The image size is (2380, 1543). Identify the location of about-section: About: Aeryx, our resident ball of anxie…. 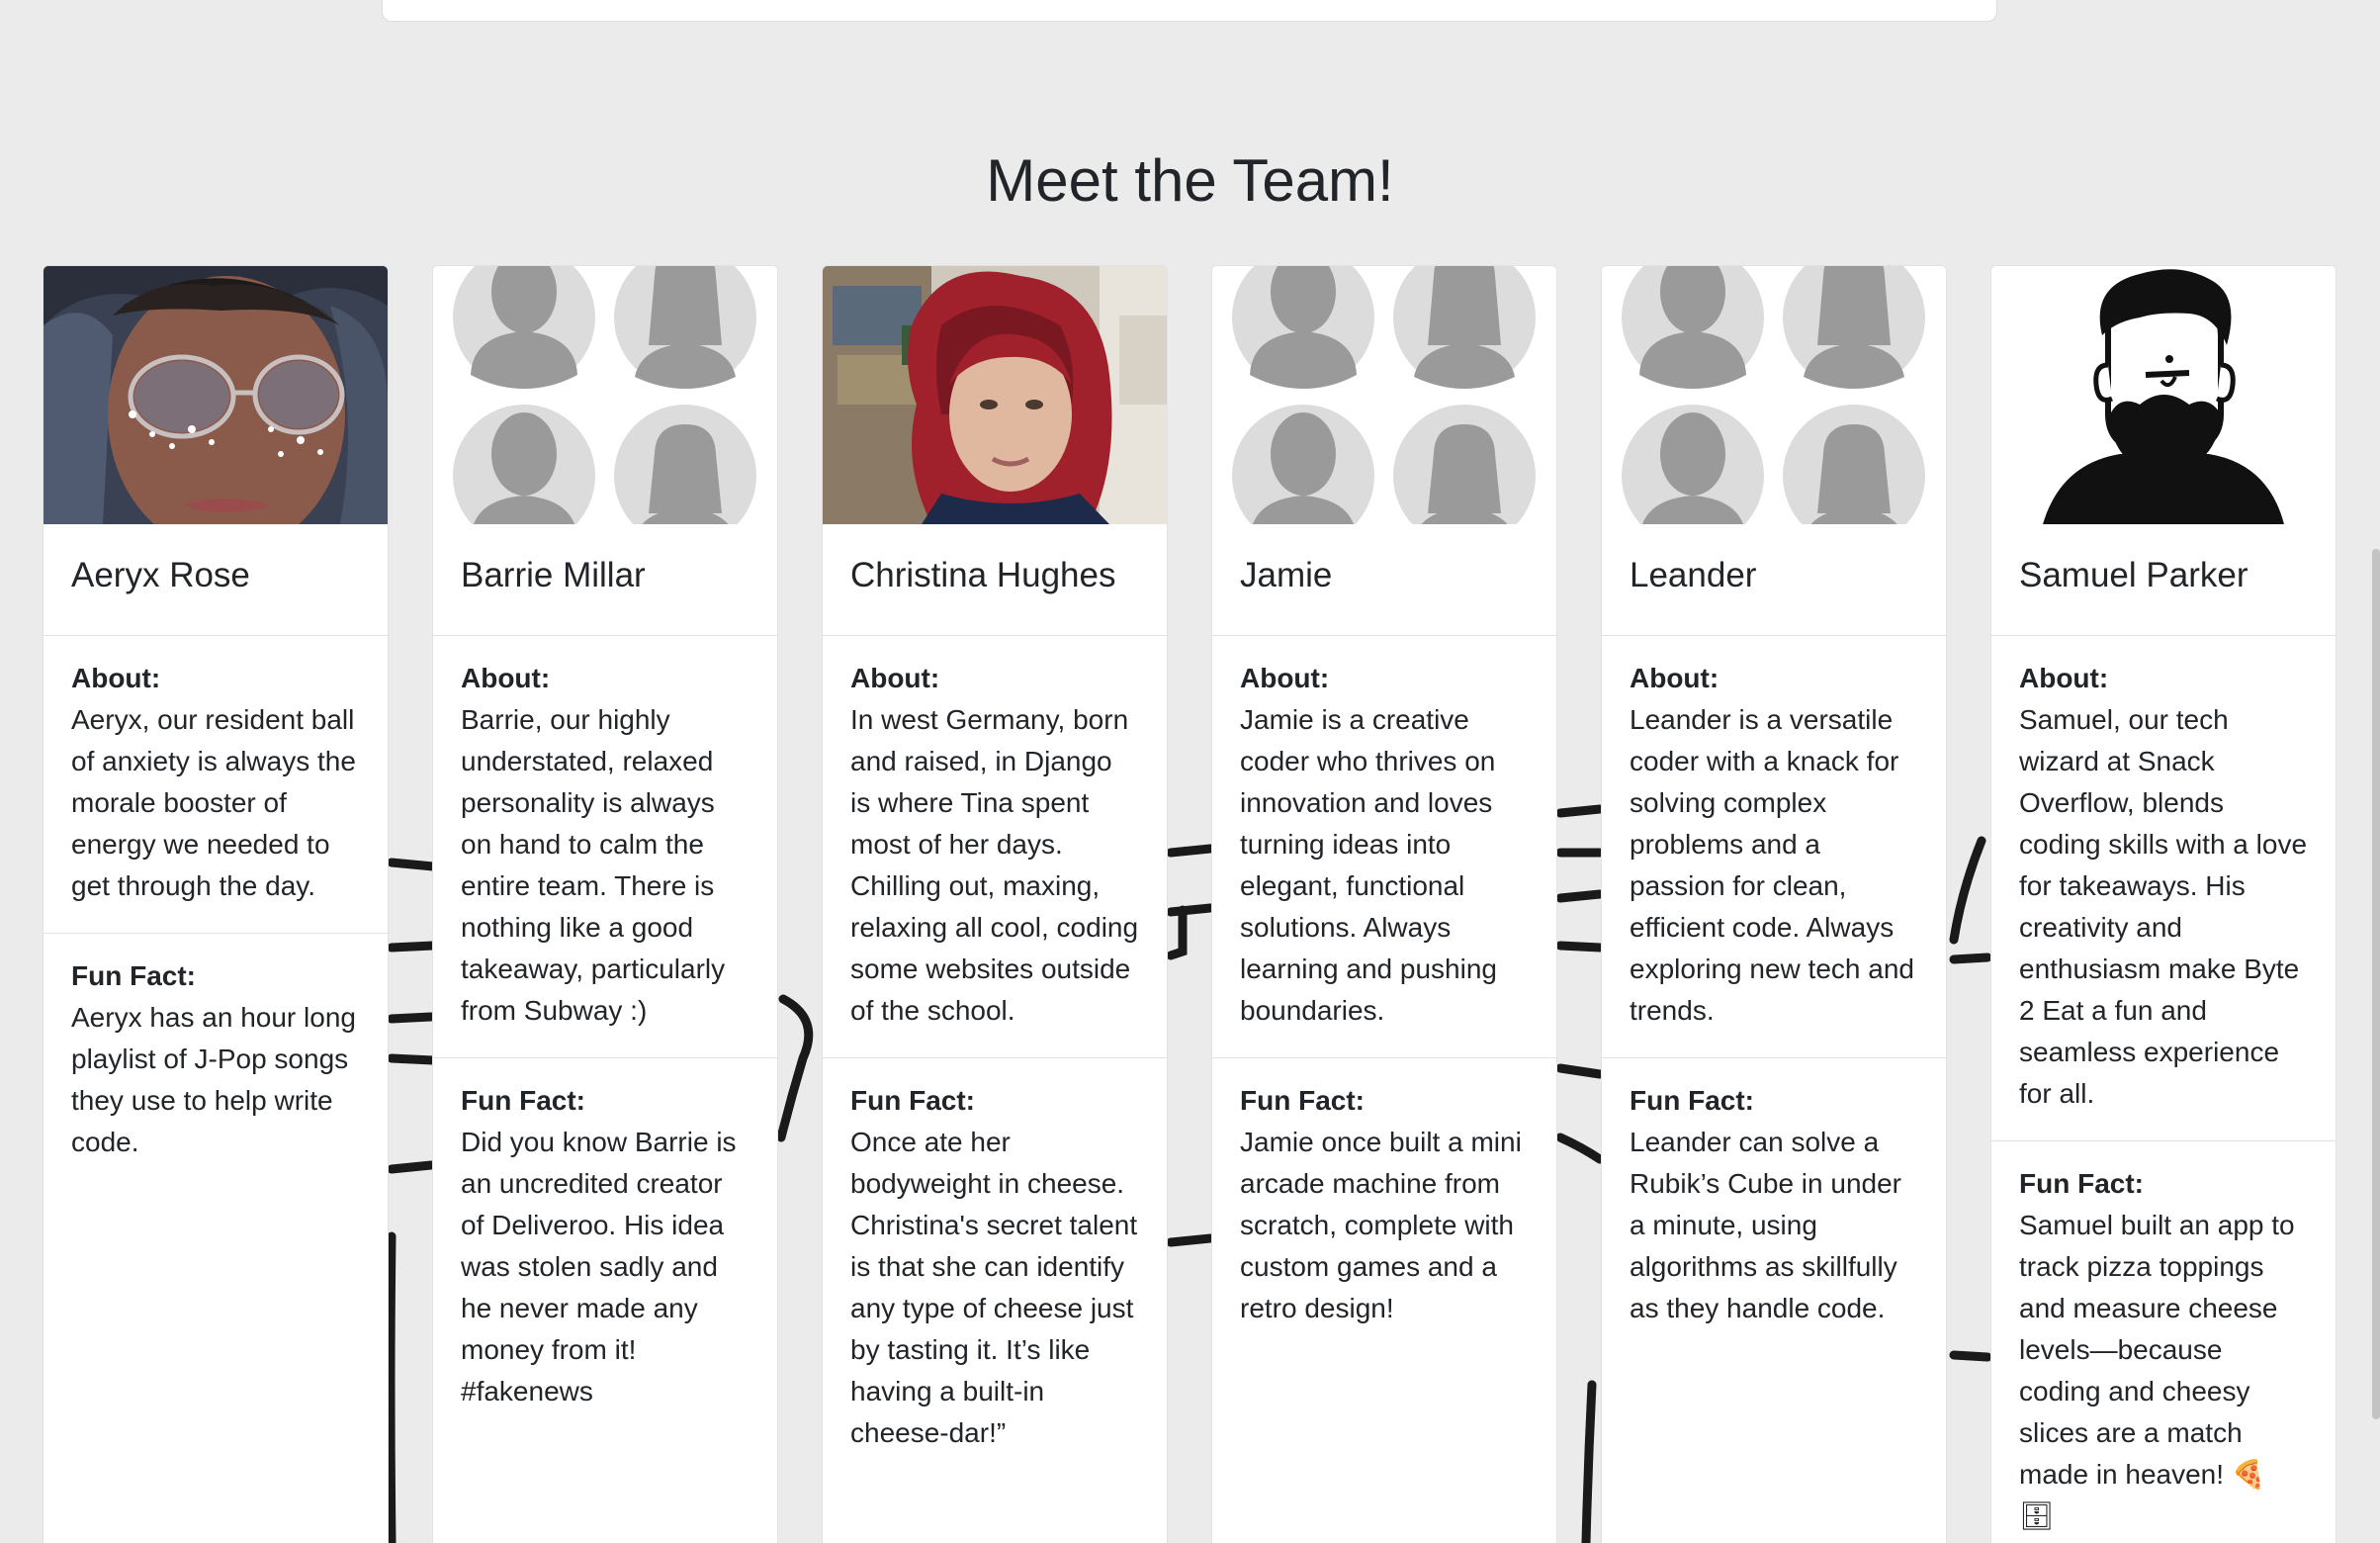
(216, 785).